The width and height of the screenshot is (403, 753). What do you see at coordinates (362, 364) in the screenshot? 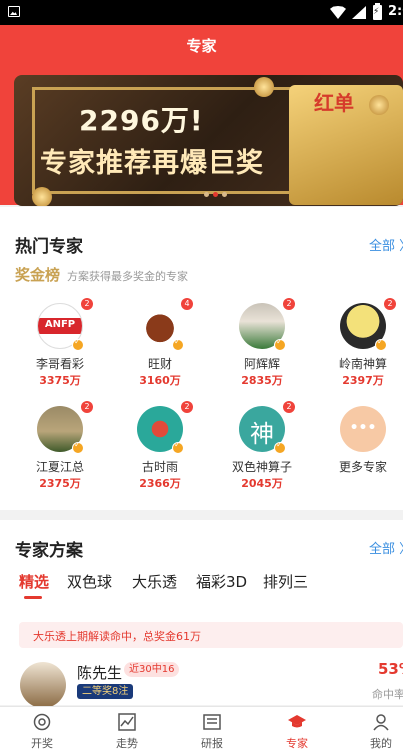
I see `expert-name: 岭南神算` at bounding box center [362, 364].